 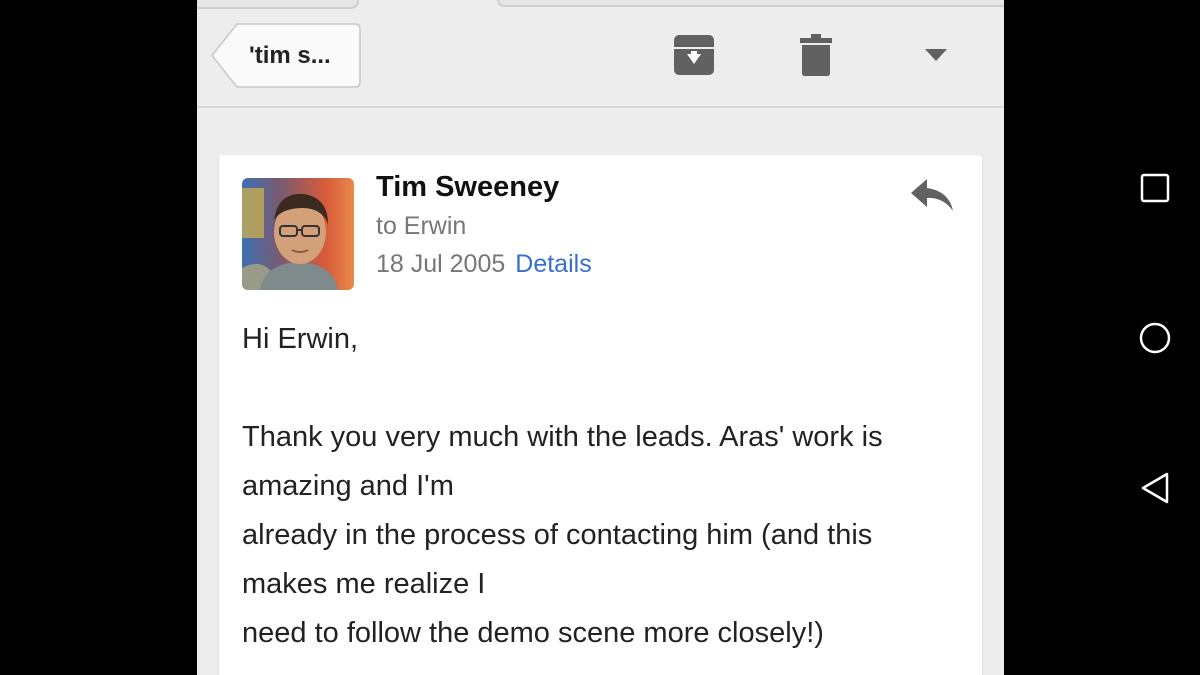 What do you see at coordinates (421, 226) in the screenshot?
I see `recipient-line: to Erwin` at bounding box center [421, 226].